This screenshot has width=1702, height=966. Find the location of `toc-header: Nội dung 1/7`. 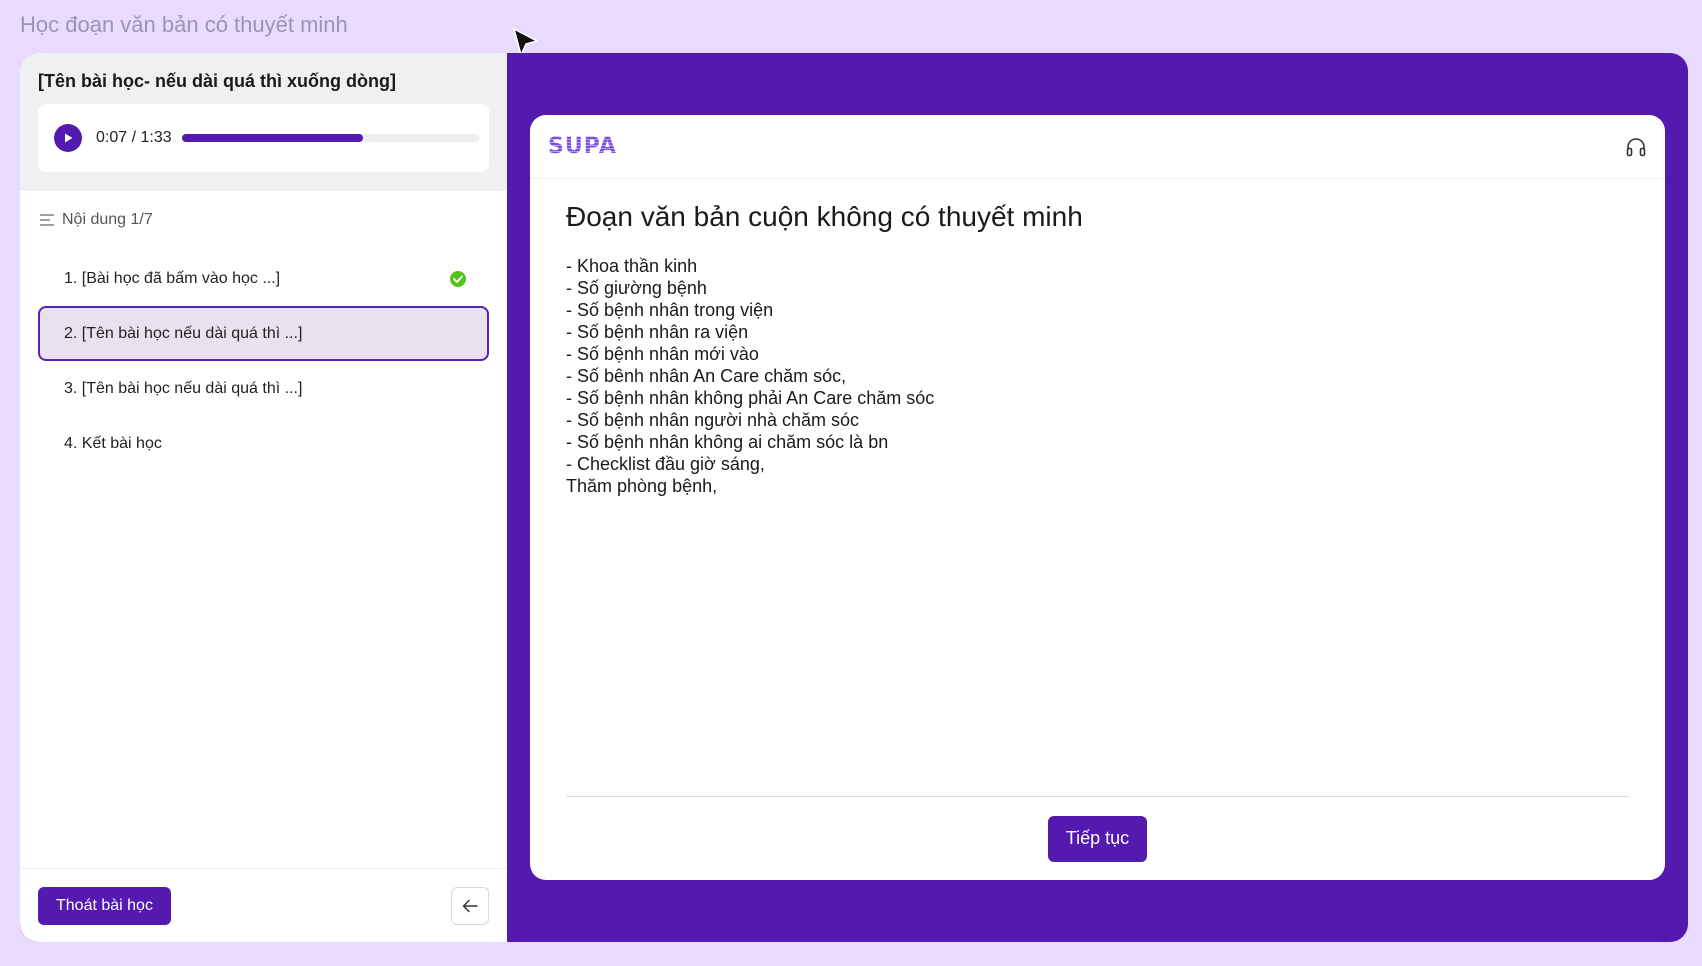

toc-header: Nội dung 1/7 is located at coordinates (273, 220).